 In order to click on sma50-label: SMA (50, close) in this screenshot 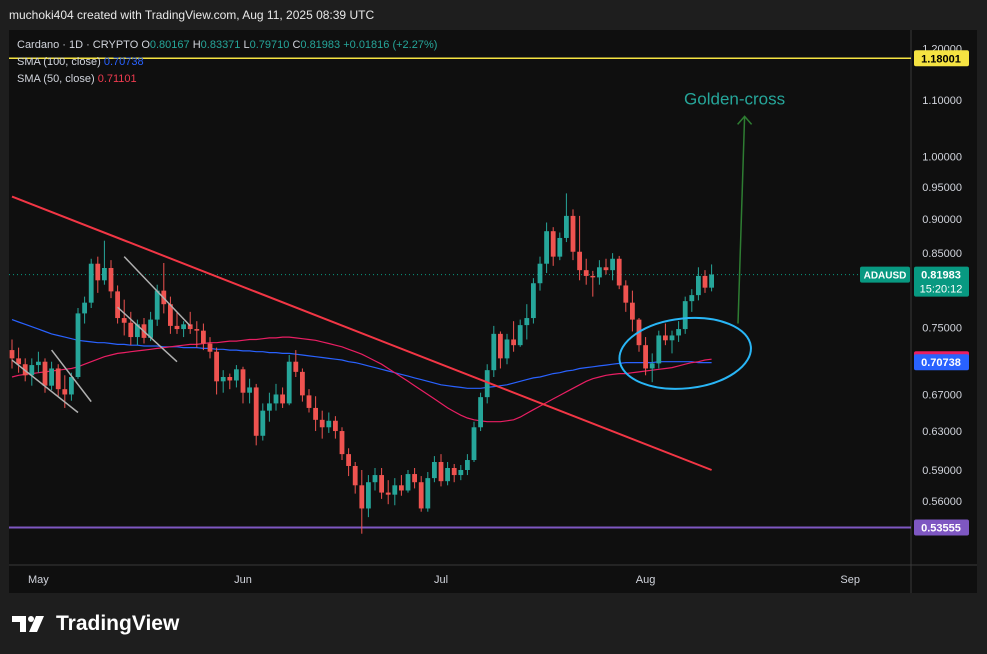, I will do `click(56, 79)`.